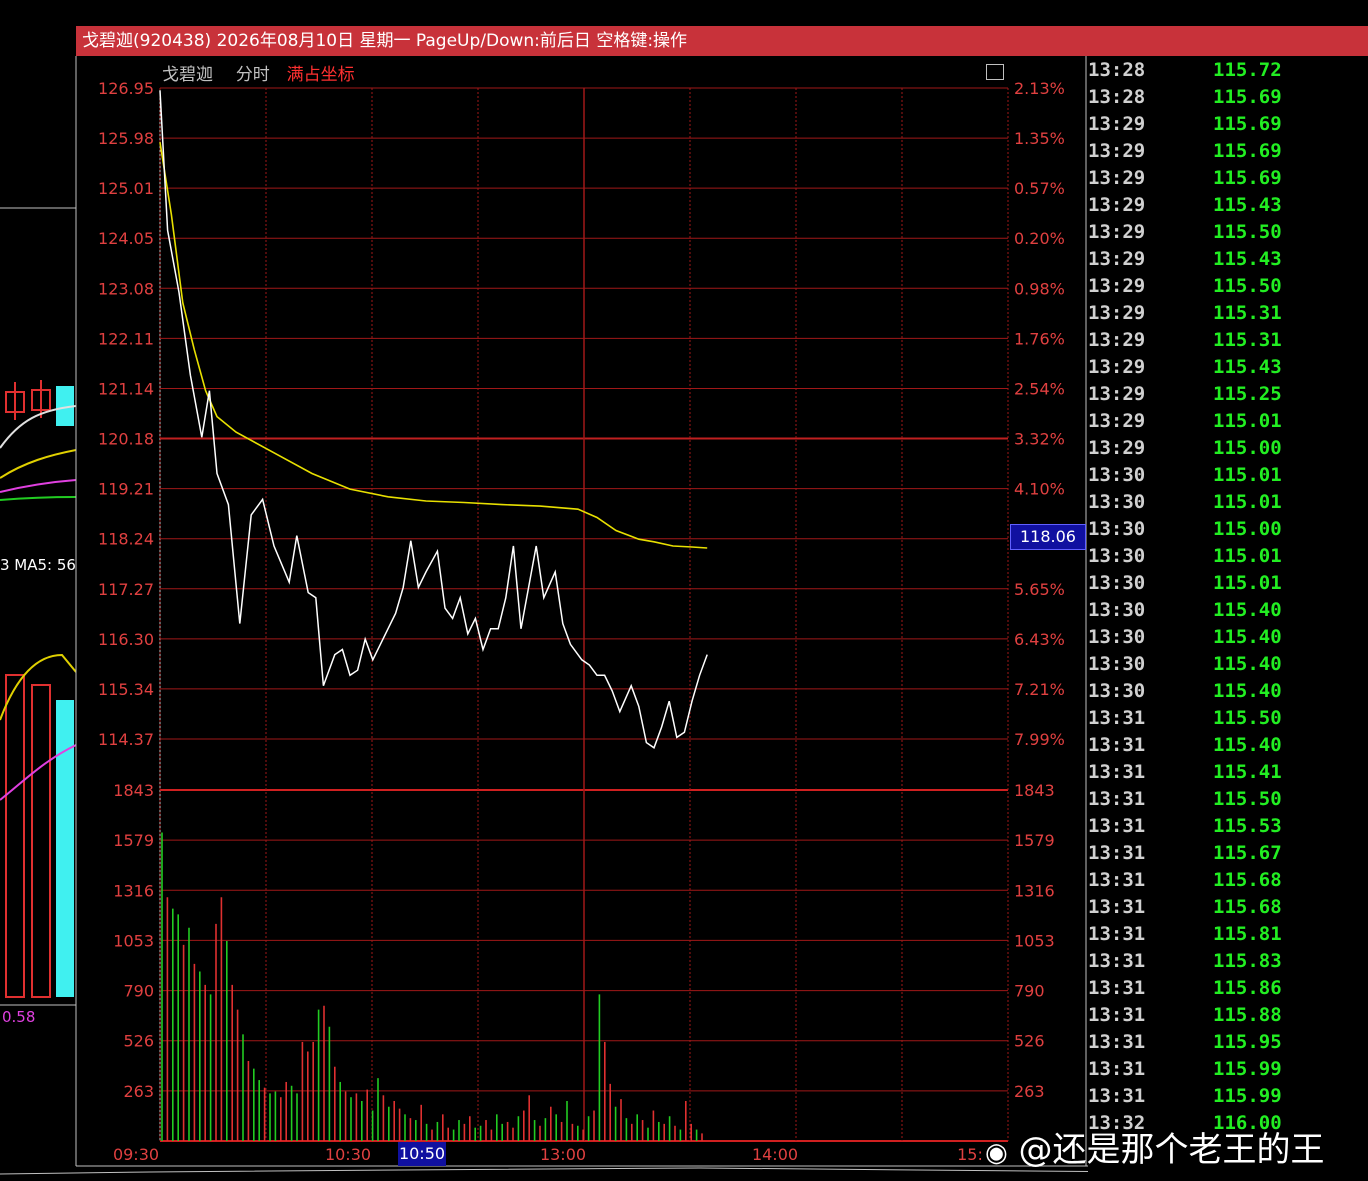 This screenshot has height=1181, width=1368. I want to click on watermark: ◉ @还是那个老王的王, so click(1155, 1146).